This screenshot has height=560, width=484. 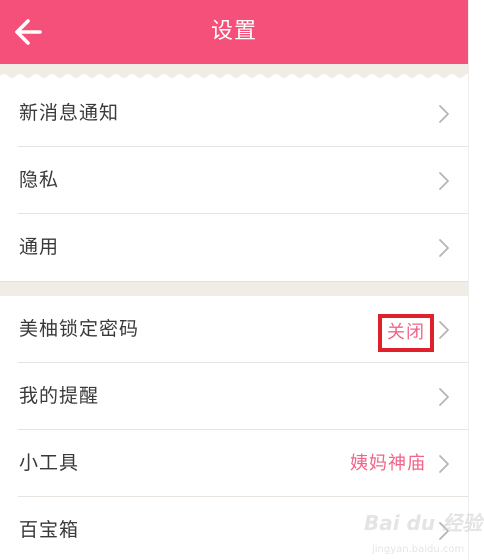 I want to click on tools-value: 姨妈神庙, so click(x=388, y=463).